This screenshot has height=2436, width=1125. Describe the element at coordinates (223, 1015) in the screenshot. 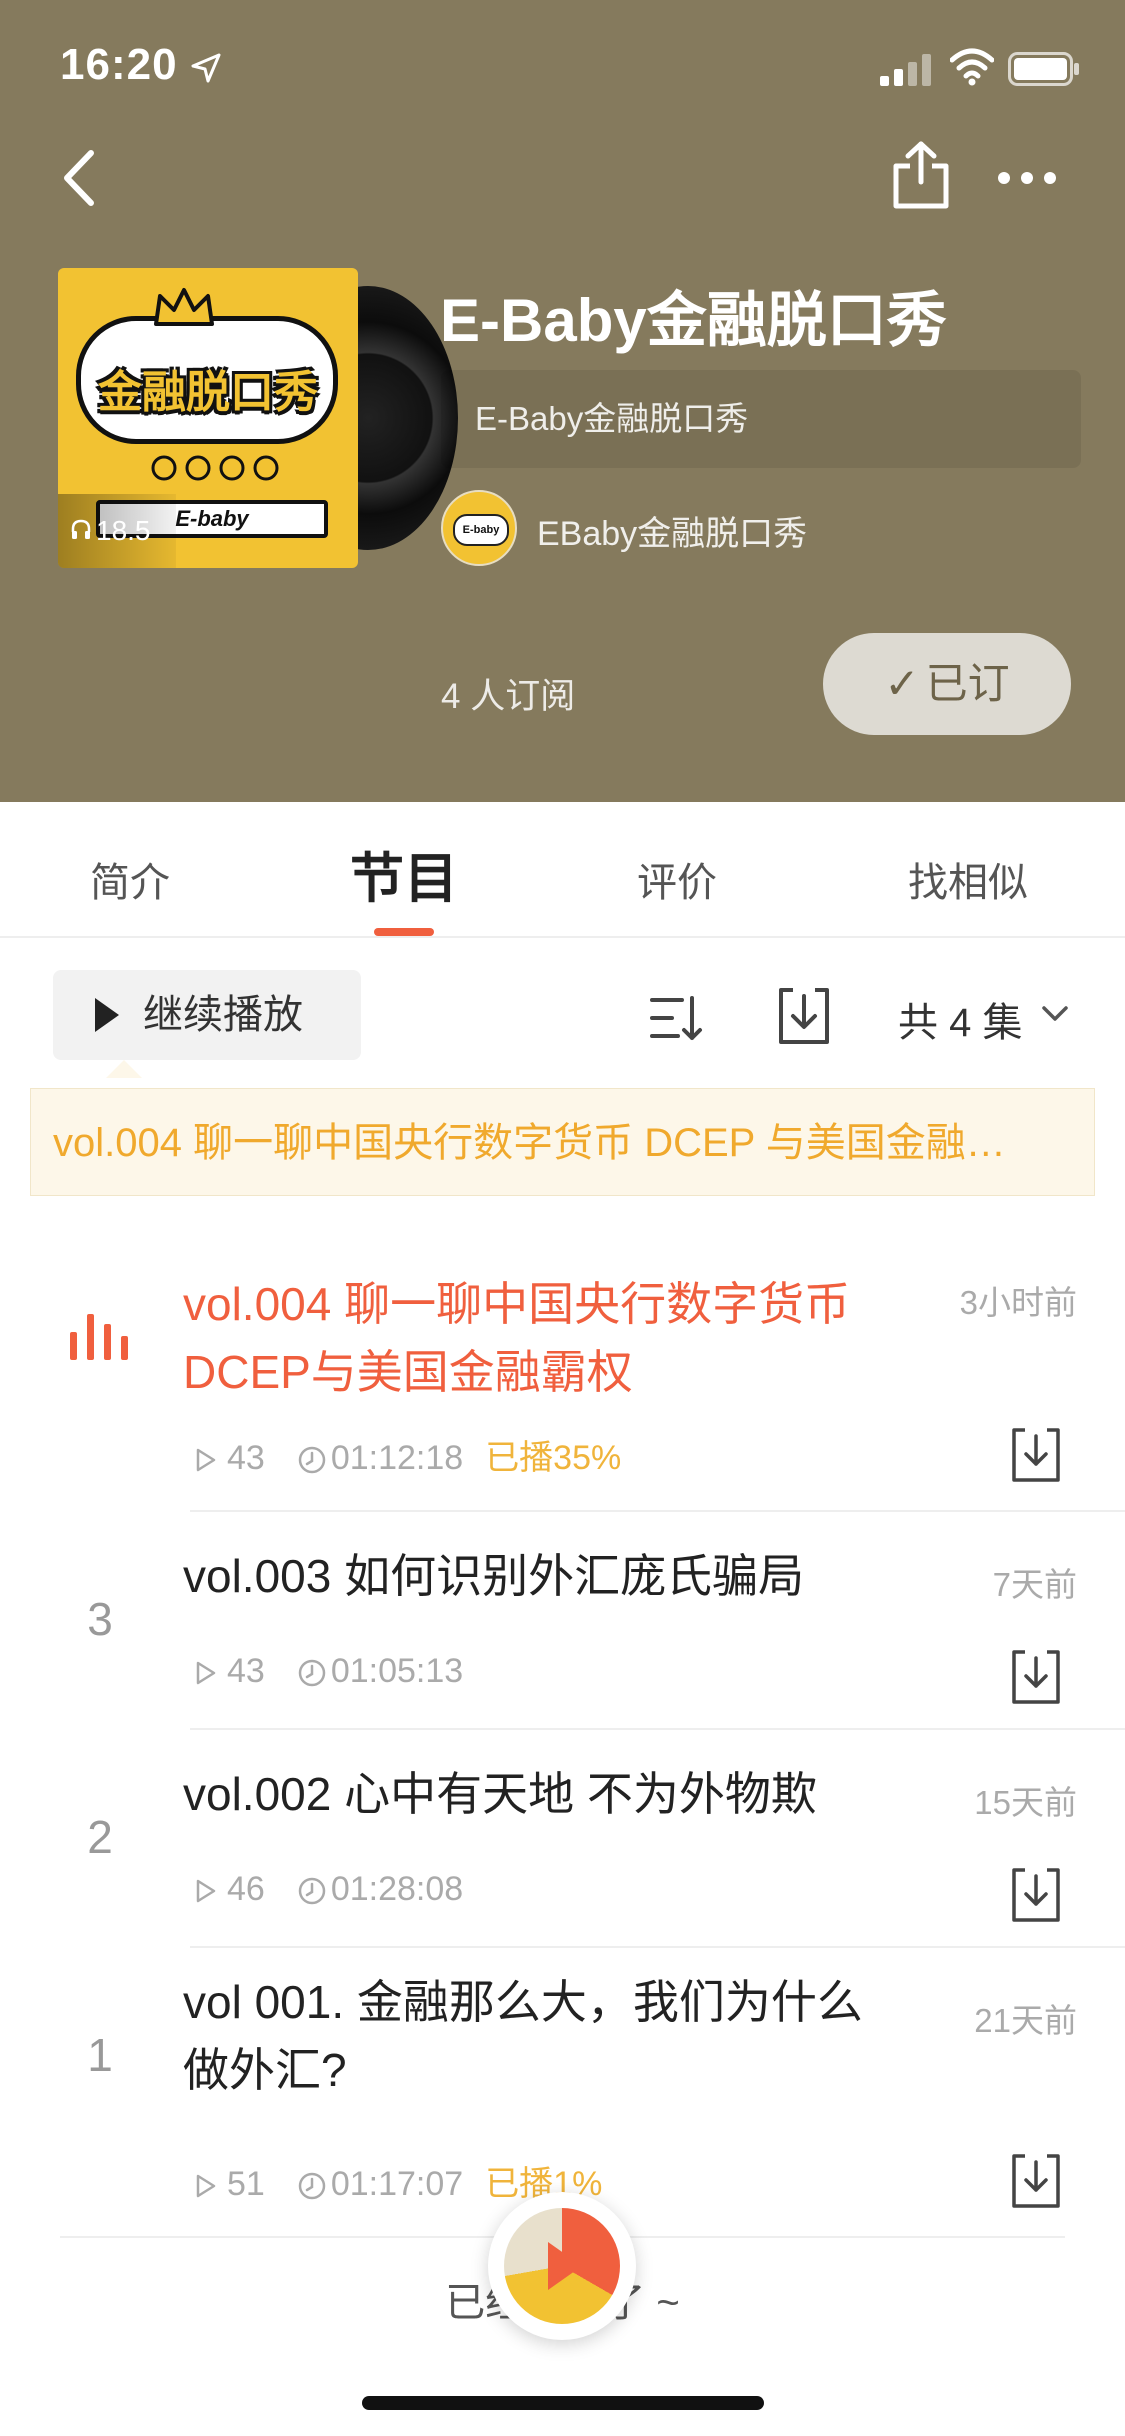

I see `continue-play-label: 继续播放` at that location.